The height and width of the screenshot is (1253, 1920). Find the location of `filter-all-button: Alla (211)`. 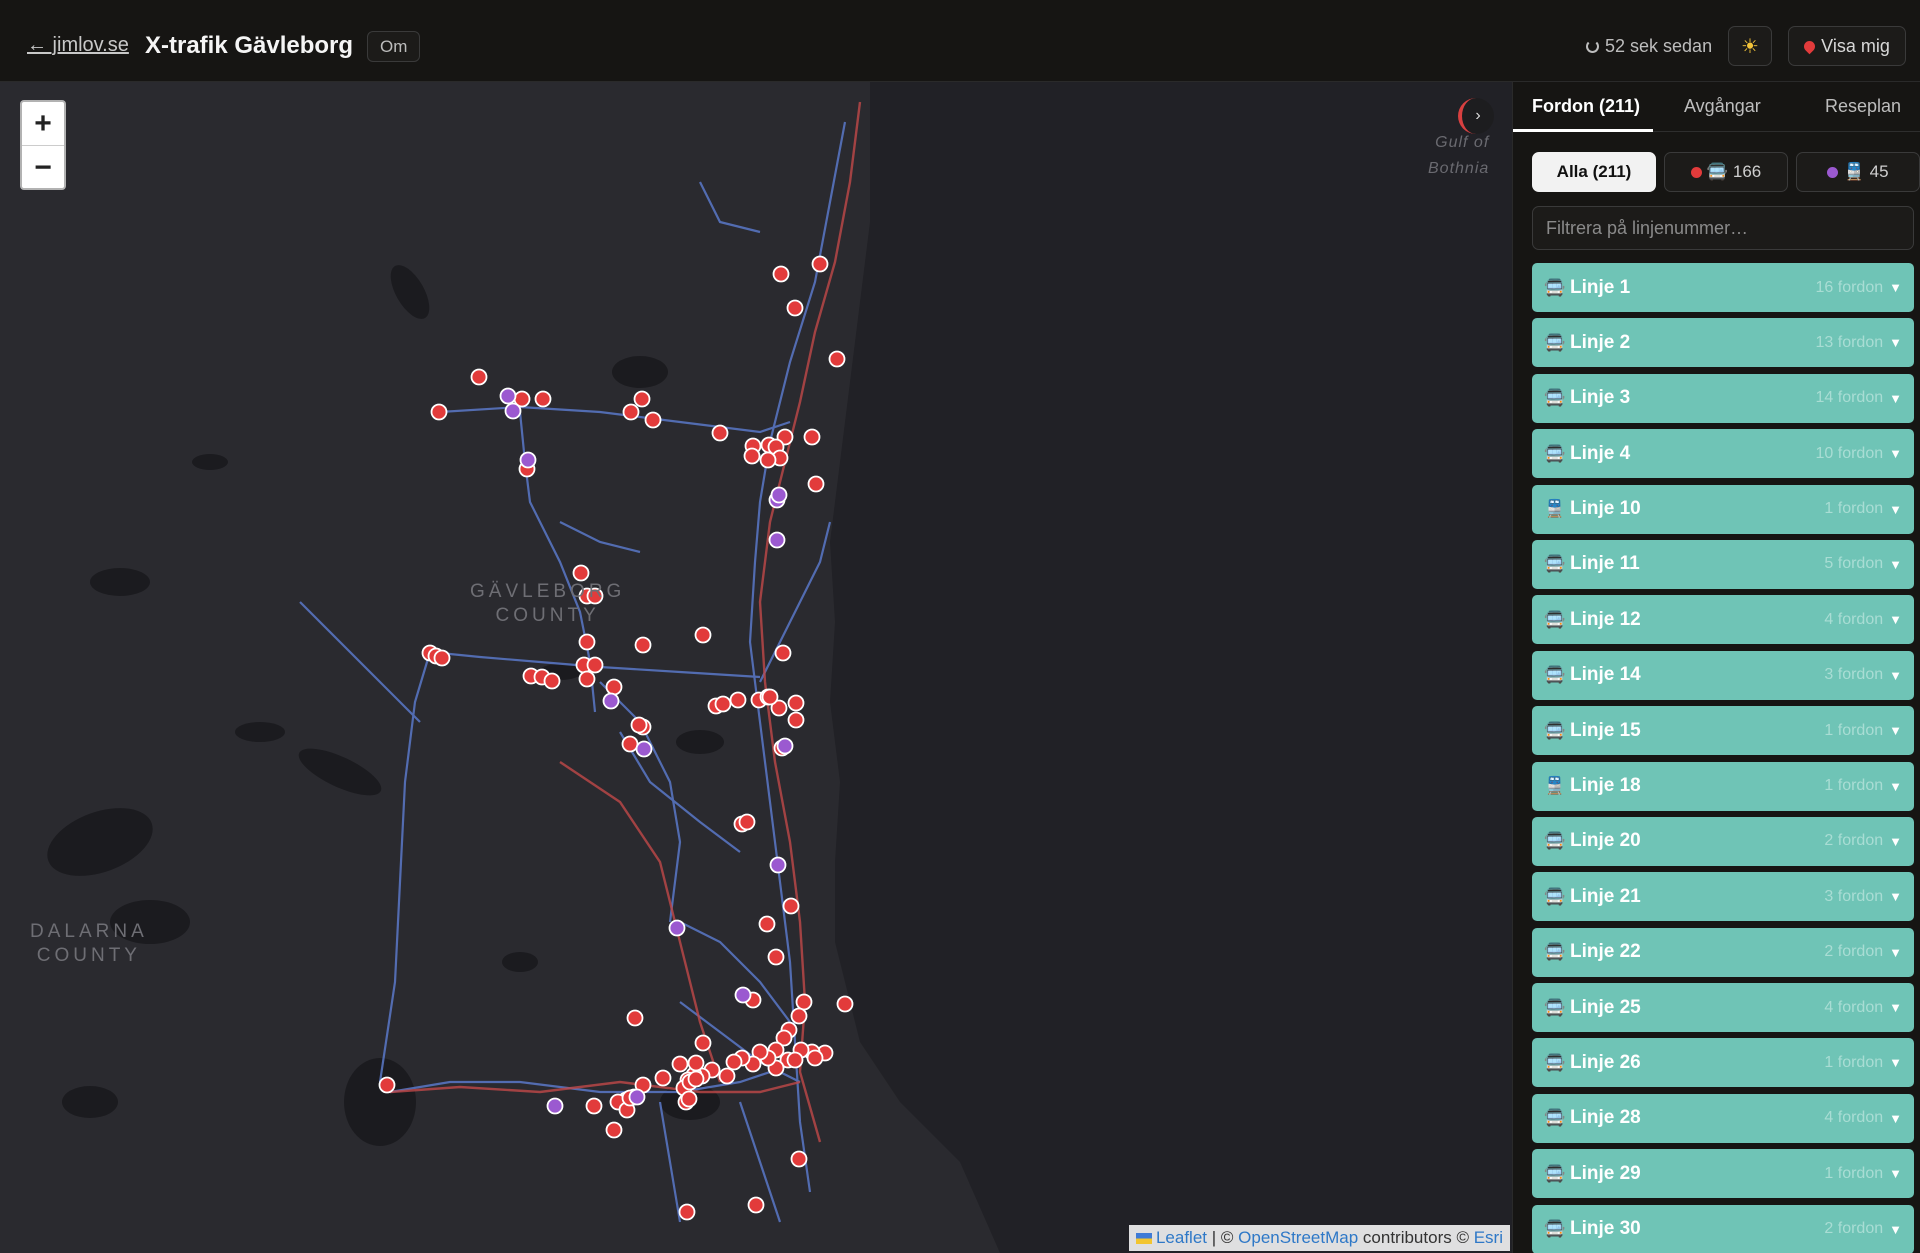

filter-all-button: Alla (211) is located at coordinates (1594, 172).